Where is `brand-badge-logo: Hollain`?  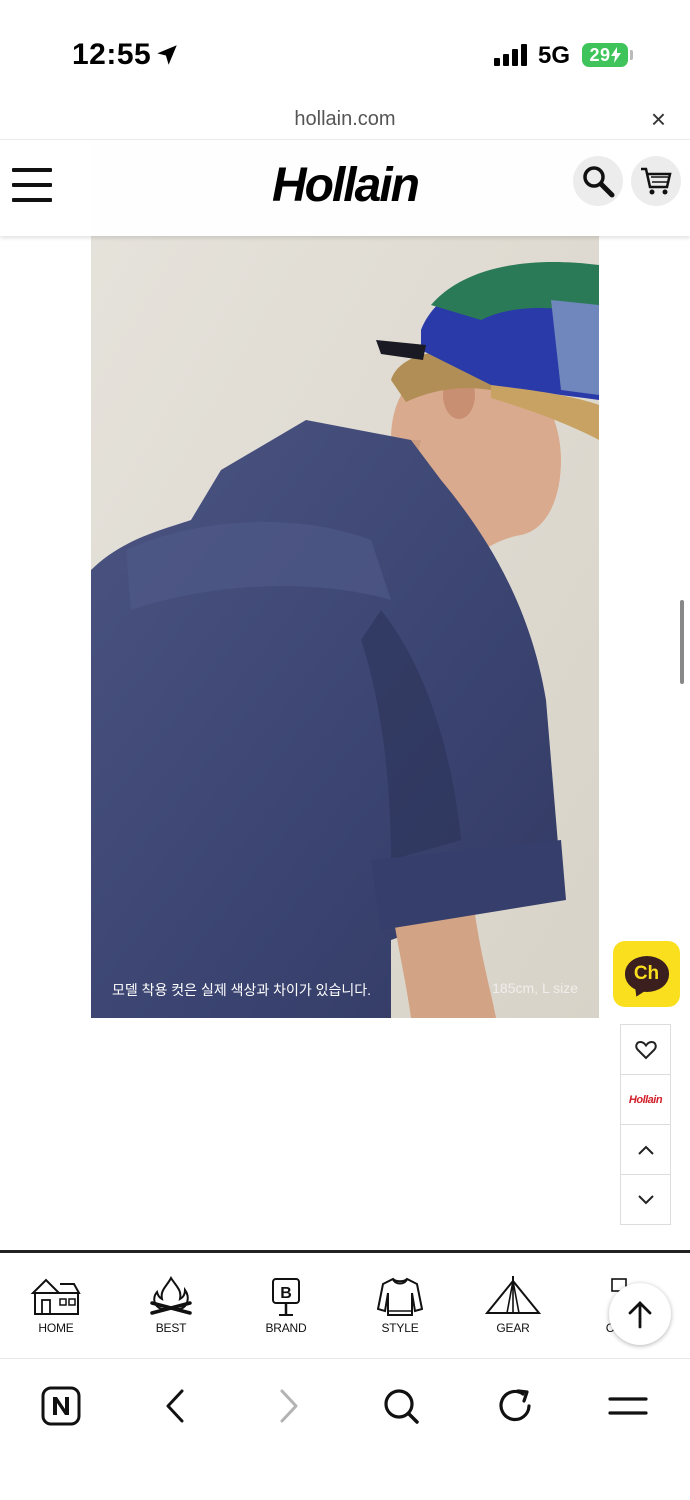
brand-badge-logo: Hollain is located at coordinates (645, 1099).